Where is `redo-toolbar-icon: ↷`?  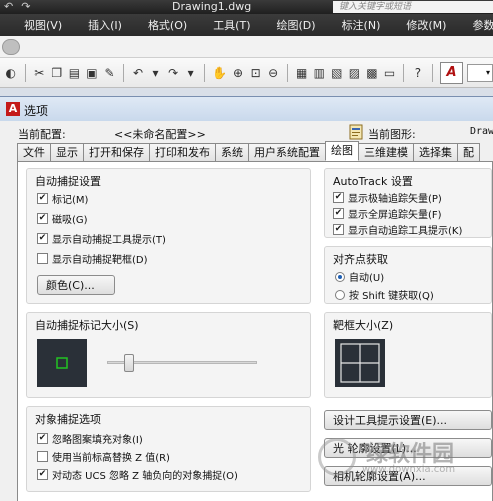 redo-toolbar-icon: ↷ is located at coordinates (173, 72).